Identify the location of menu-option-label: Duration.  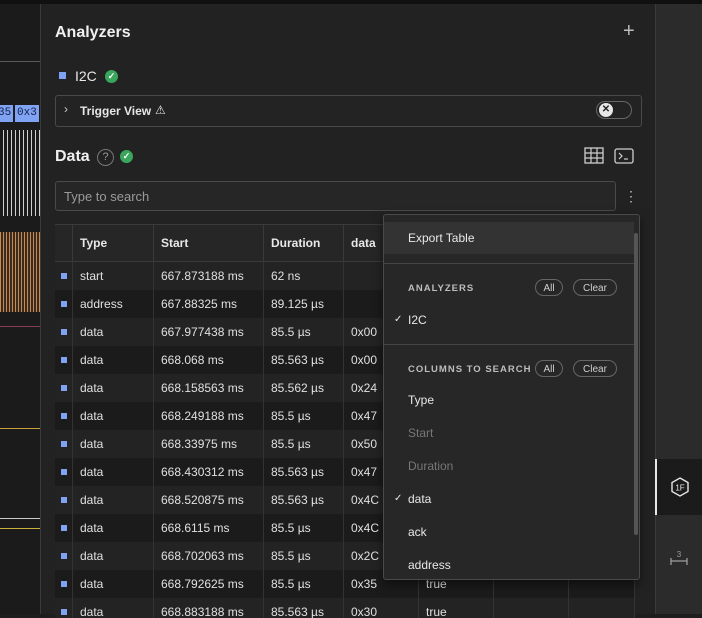
(431, 466).